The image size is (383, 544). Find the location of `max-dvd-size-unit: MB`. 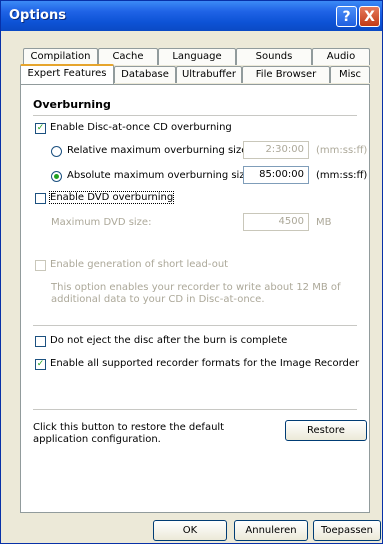

max-dvd-size-unit: MB is located at coordinates (324, 222).